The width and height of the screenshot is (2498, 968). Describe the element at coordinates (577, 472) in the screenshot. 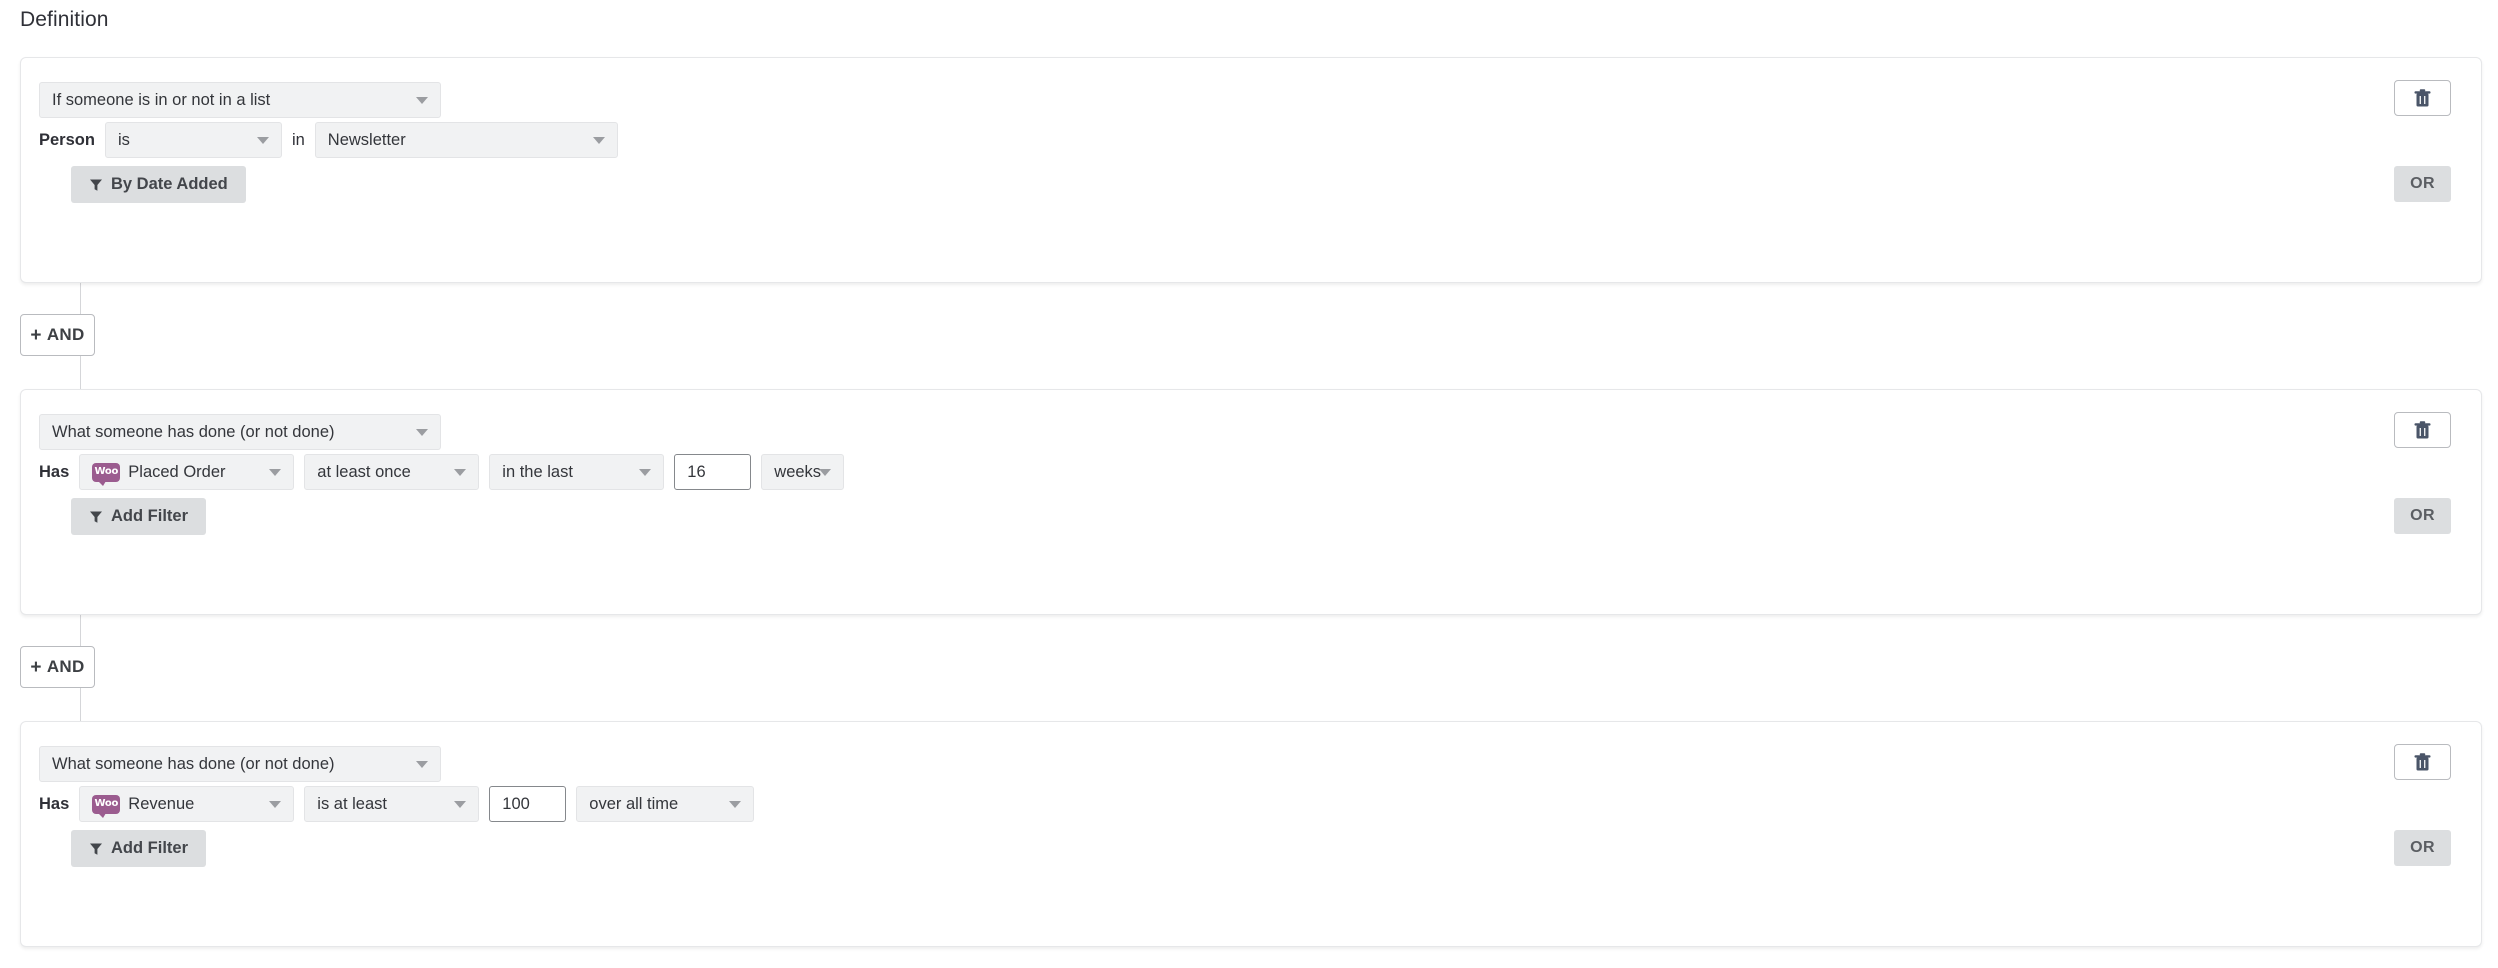

I see `timeframe-select-2: in the last` at that location.